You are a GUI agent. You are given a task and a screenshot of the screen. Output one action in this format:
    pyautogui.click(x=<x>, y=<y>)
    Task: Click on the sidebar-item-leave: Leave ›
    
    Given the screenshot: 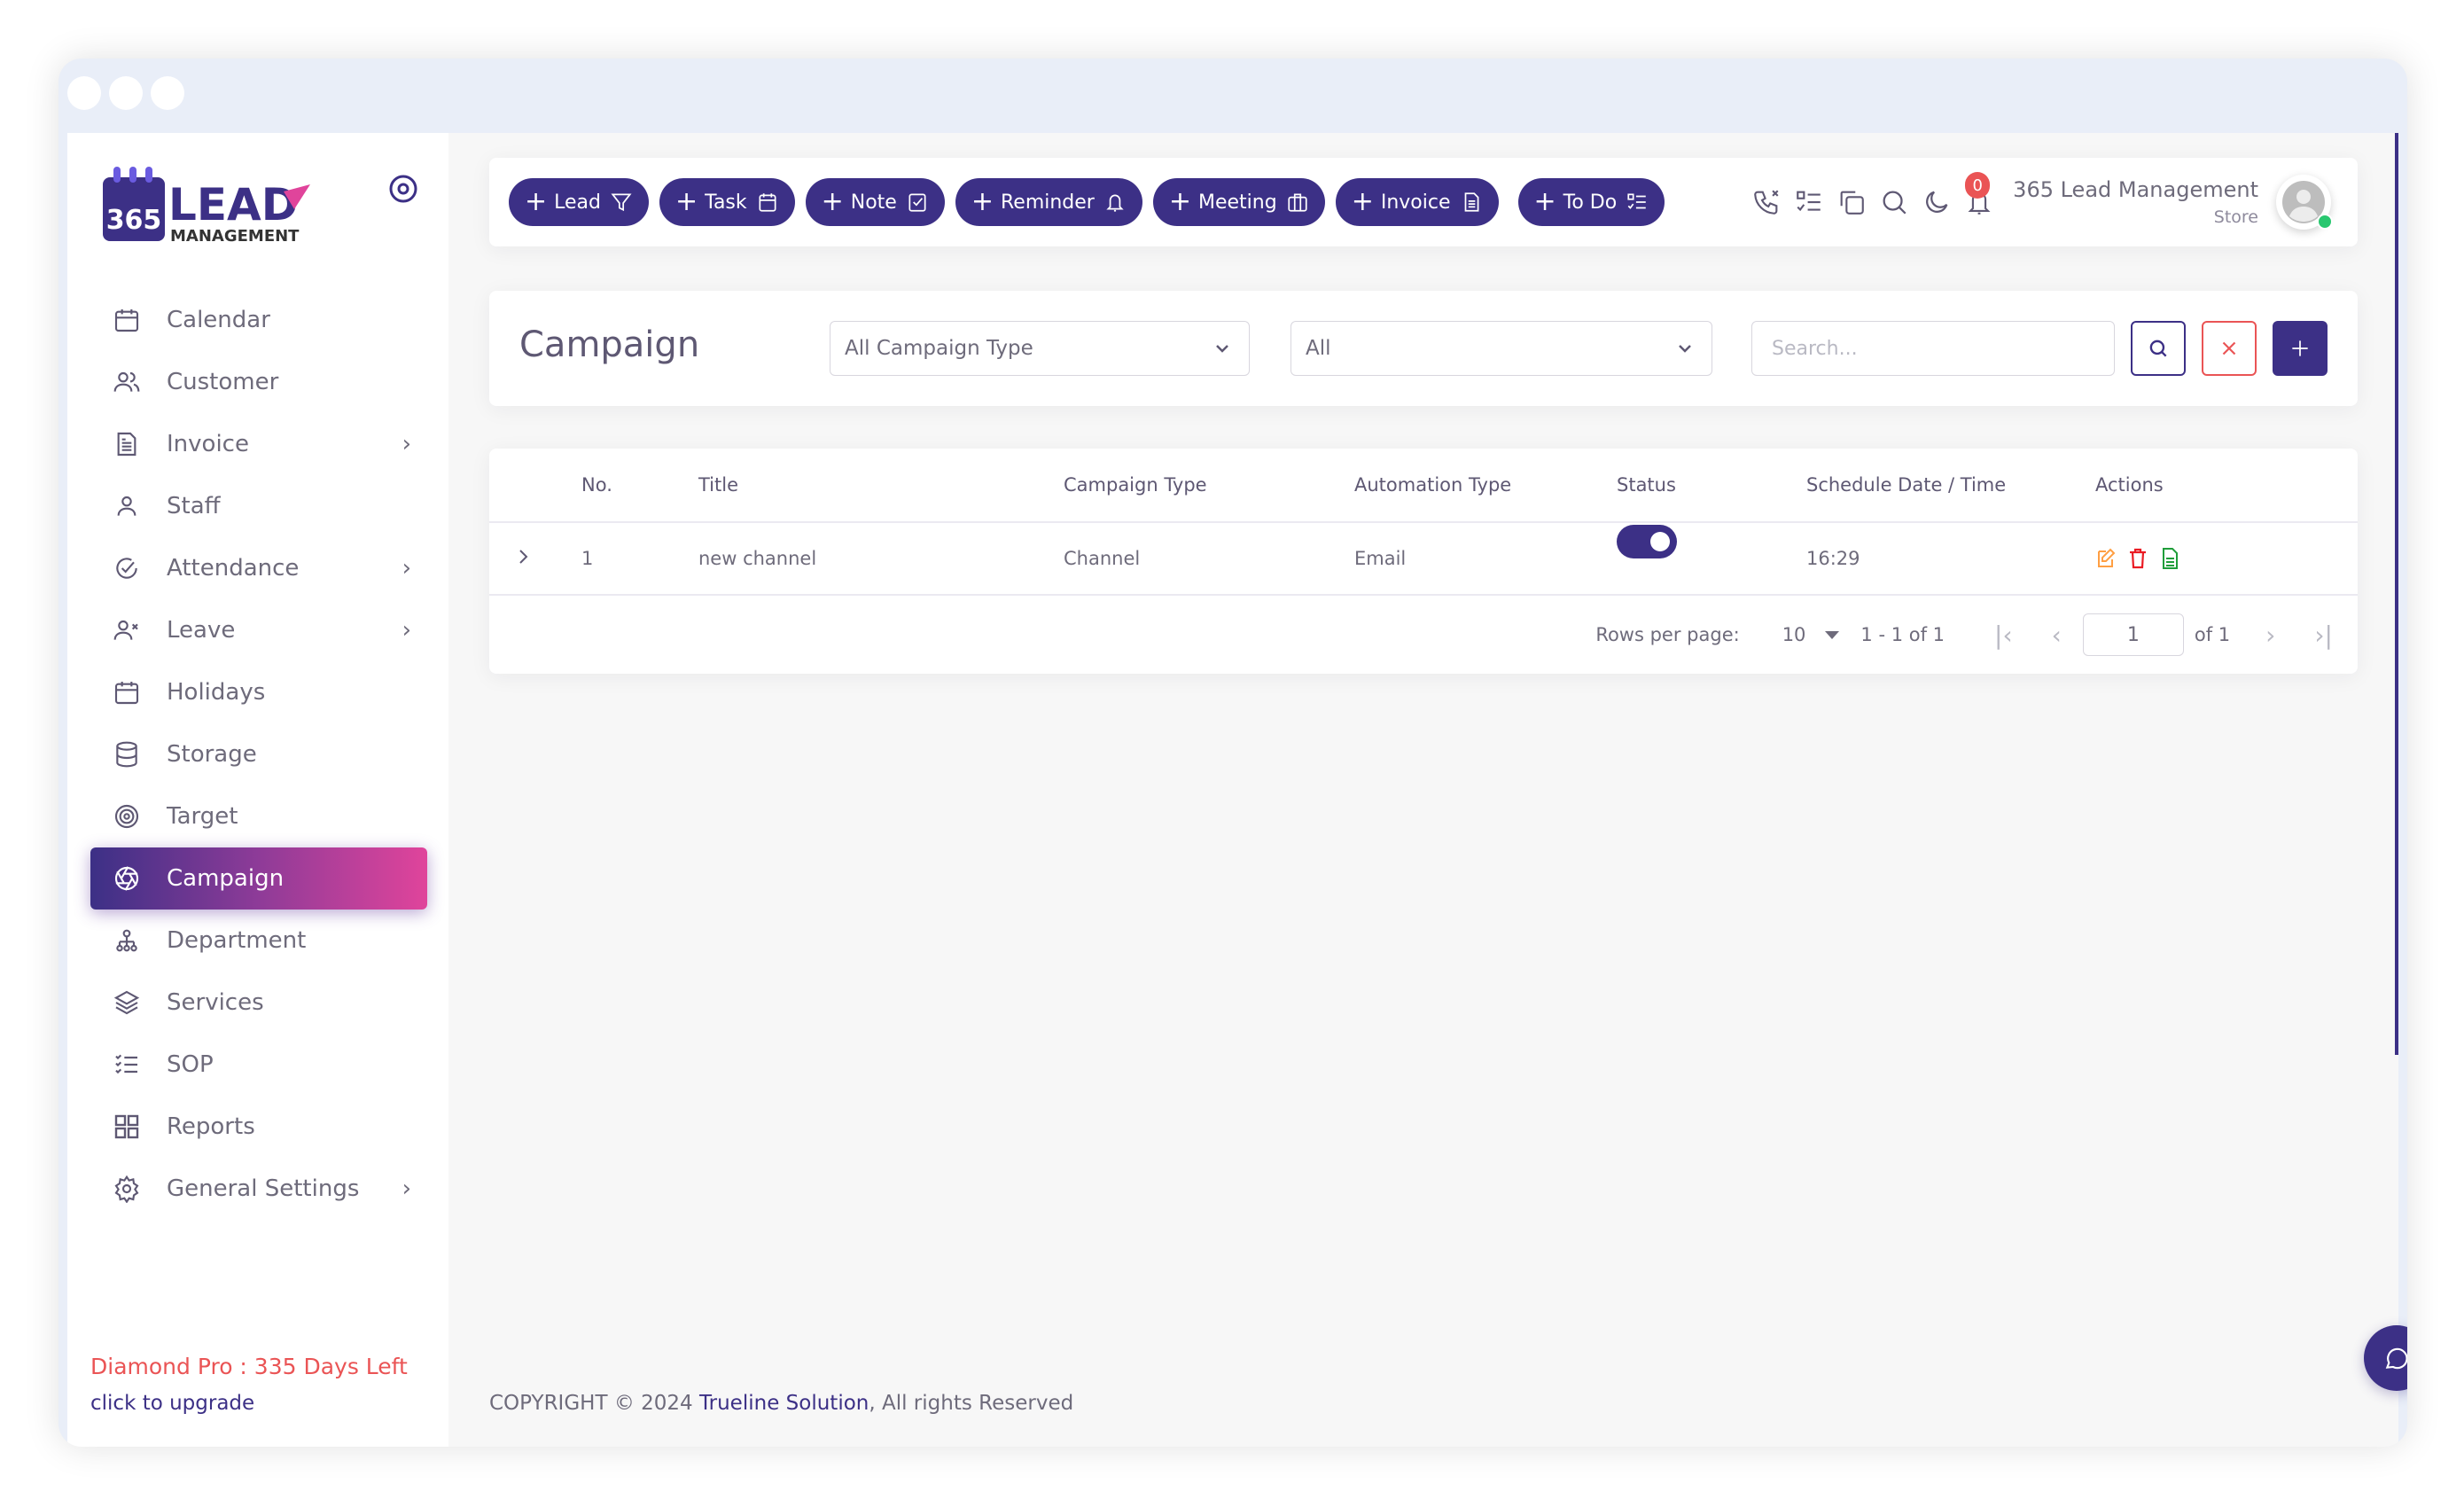 What is the action you would take?
    pyautogui.click(x=258, y=630)
    